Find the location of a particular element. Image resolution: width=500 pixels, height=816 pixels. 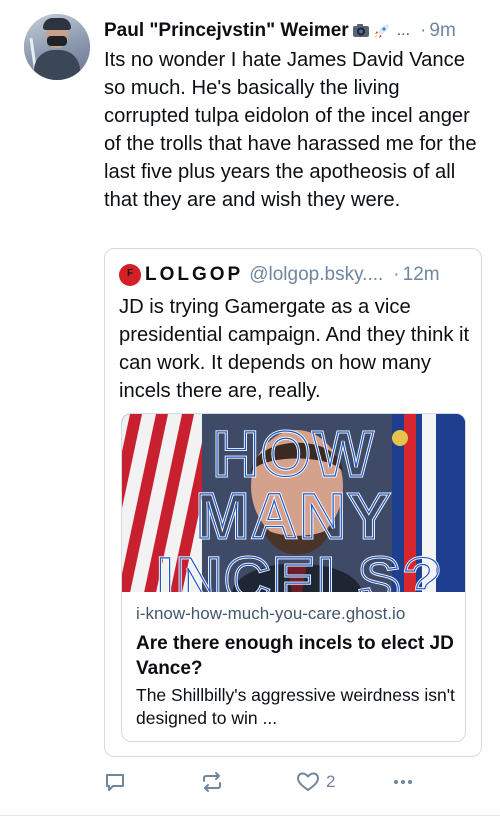

post-actions: 2 is located at coordinates (293, 782).